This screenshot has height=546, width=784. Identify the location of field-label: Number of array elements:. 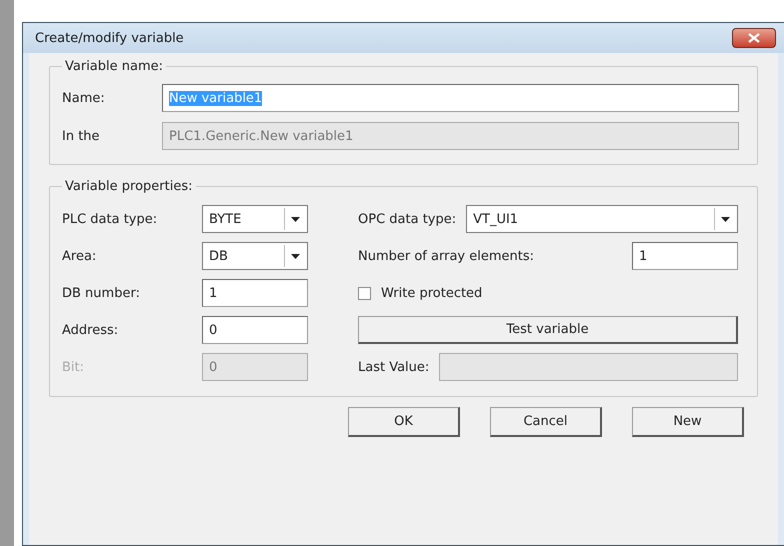
(446, 256).